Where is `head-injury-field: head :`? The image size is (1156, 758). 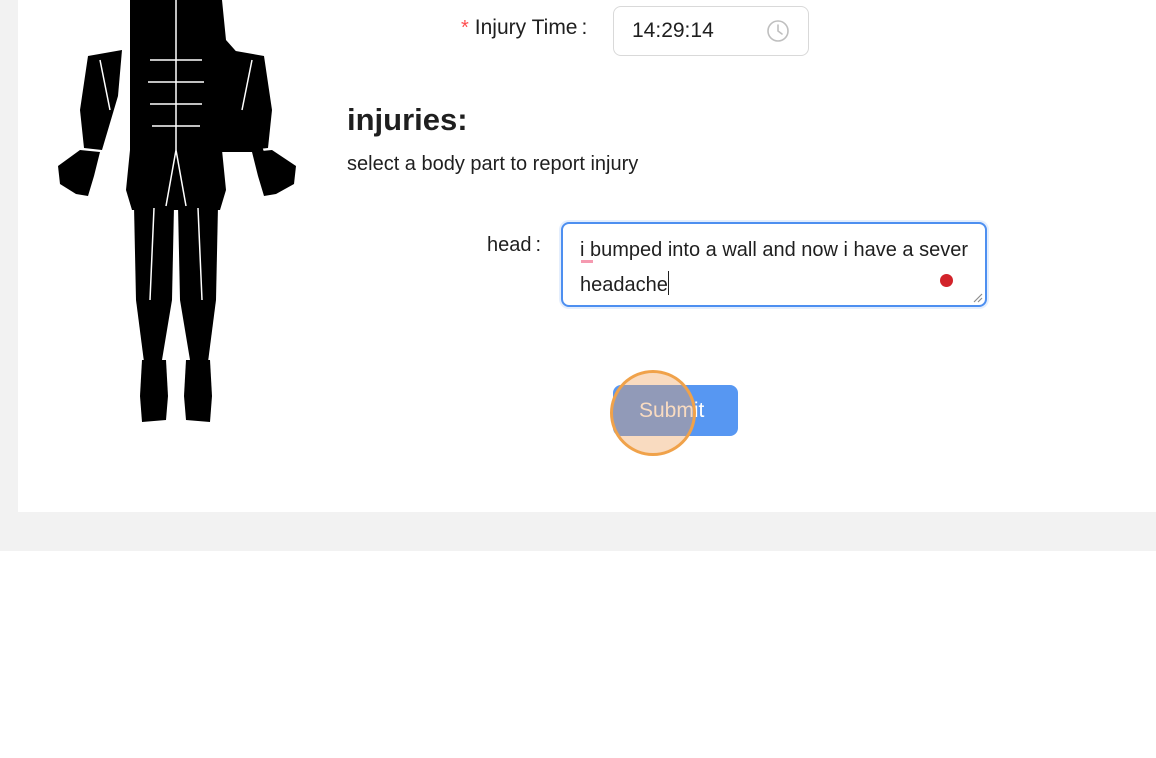
head-injury-field: head : is located at coordinates (514, 245).